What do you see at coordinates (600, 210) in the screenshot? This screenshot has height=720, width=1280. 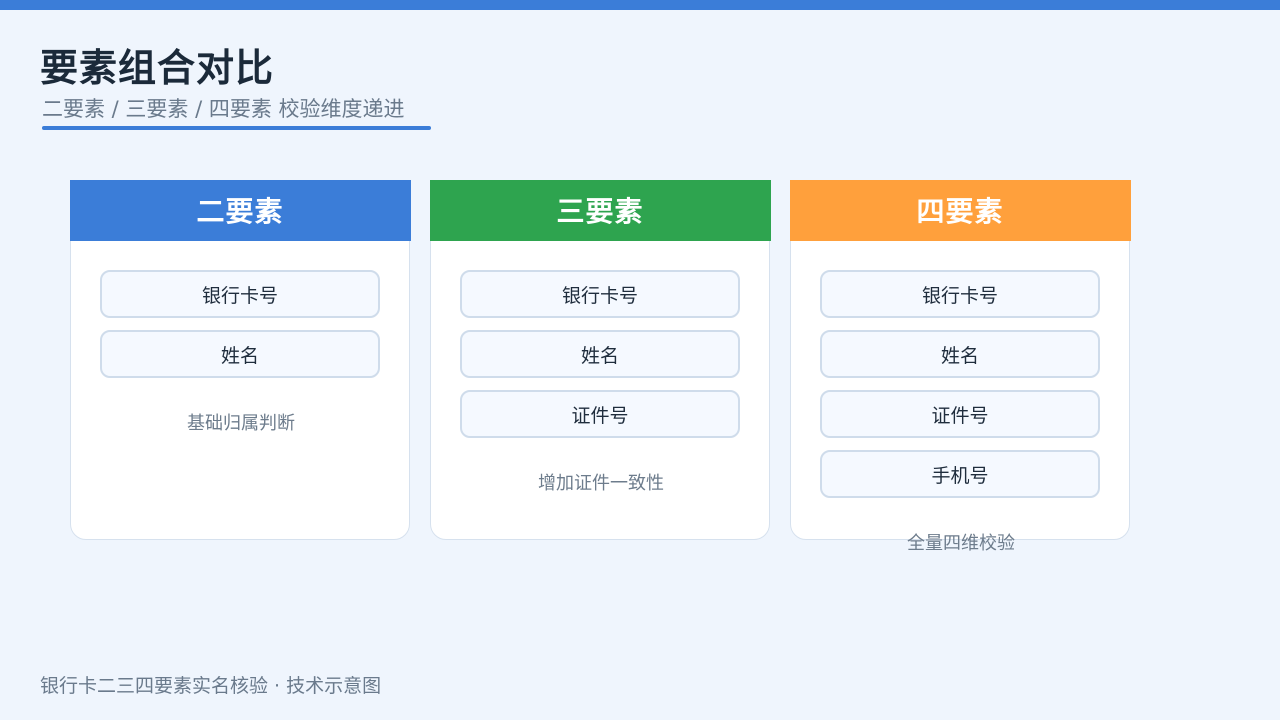 I see `card-header: 三要素` at bounding box center [600, 210].